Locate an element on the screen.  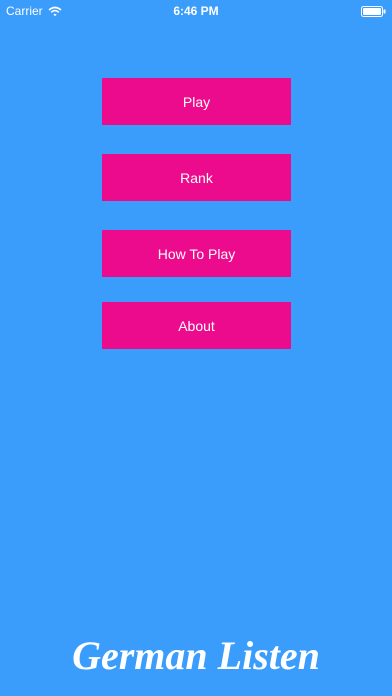
rank-button: Rank is located at coordinates (196, 177).